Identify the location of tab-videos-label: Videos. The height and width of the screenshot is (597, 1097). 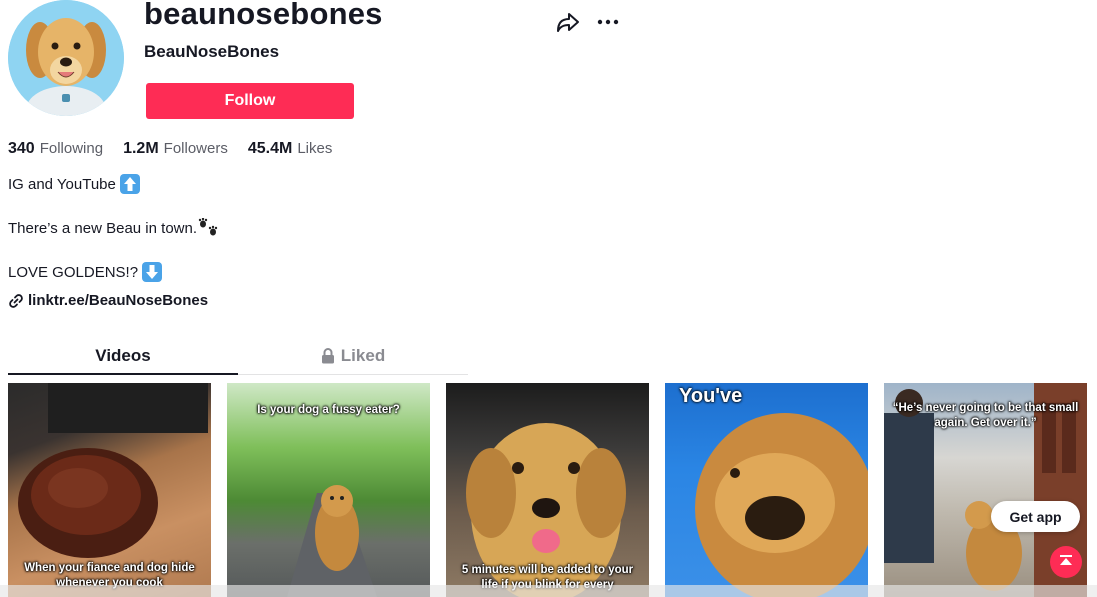
(123, 355).